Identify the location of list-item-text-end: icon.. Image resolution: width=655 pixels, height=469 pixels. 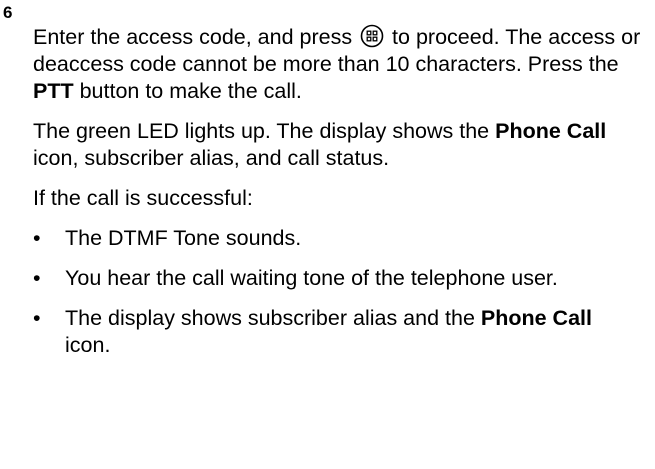
(88, 345).